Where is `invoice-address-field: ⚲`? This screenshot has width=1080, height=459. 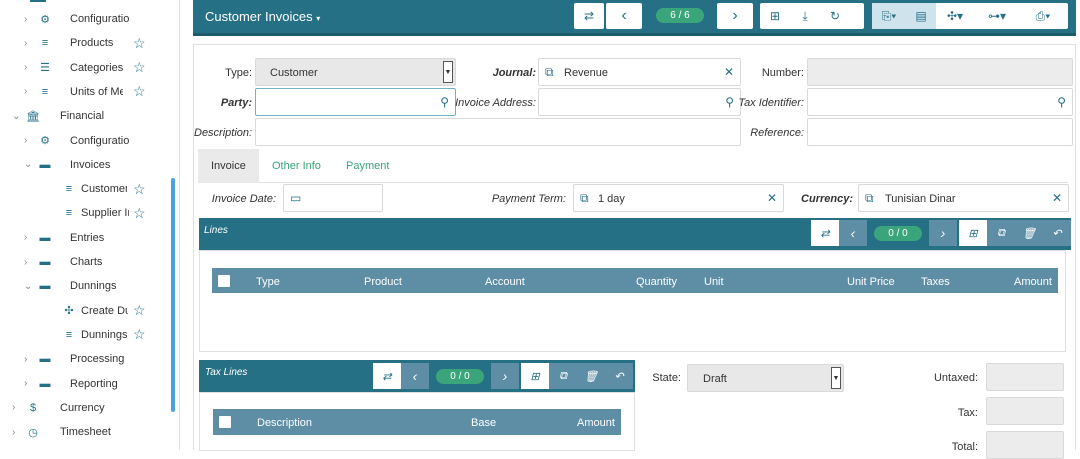 invoice-address-field: ⚲ is located at coordinates (639, 102).